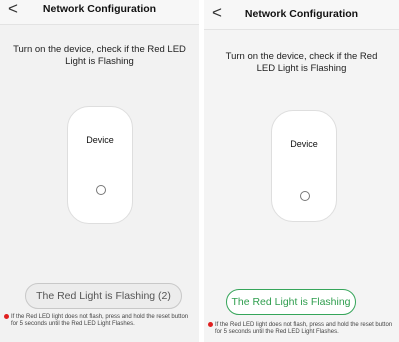 The height and width of the screenshot is (342, 399). Describe the element at coordinates (103, 296) in the screenshot. I see `red-light-flashing-button: The Red Light is Flashing (2)` at that location.